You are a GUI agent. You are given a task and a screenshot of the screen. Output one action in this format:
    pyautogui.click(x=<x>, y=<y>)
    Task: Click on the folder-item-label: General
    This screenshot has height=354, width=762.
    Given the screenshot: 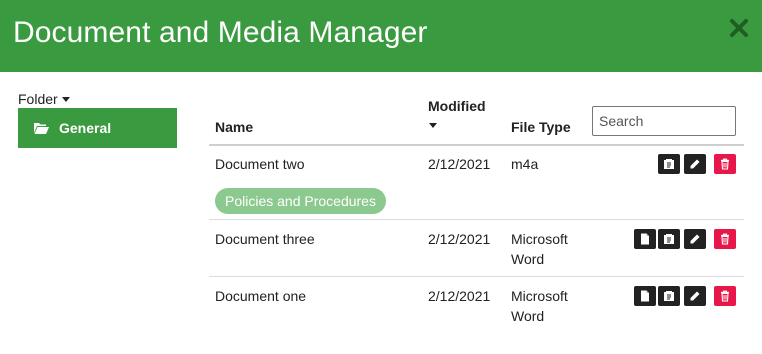 What is the action you would take?
    pyautogui.click(x=85, y=128)
    